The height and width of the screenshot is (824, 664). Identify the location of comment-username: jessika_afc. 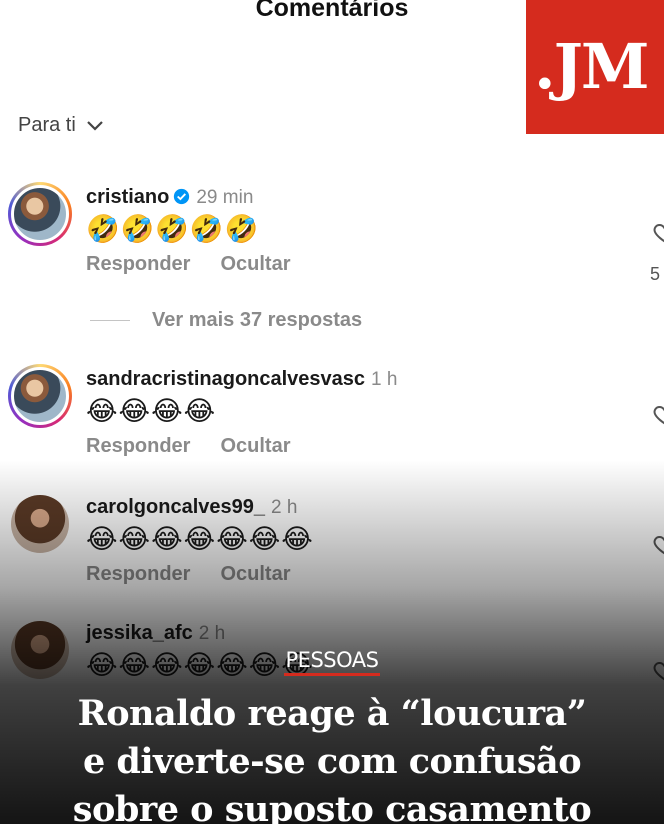
(139, 633).